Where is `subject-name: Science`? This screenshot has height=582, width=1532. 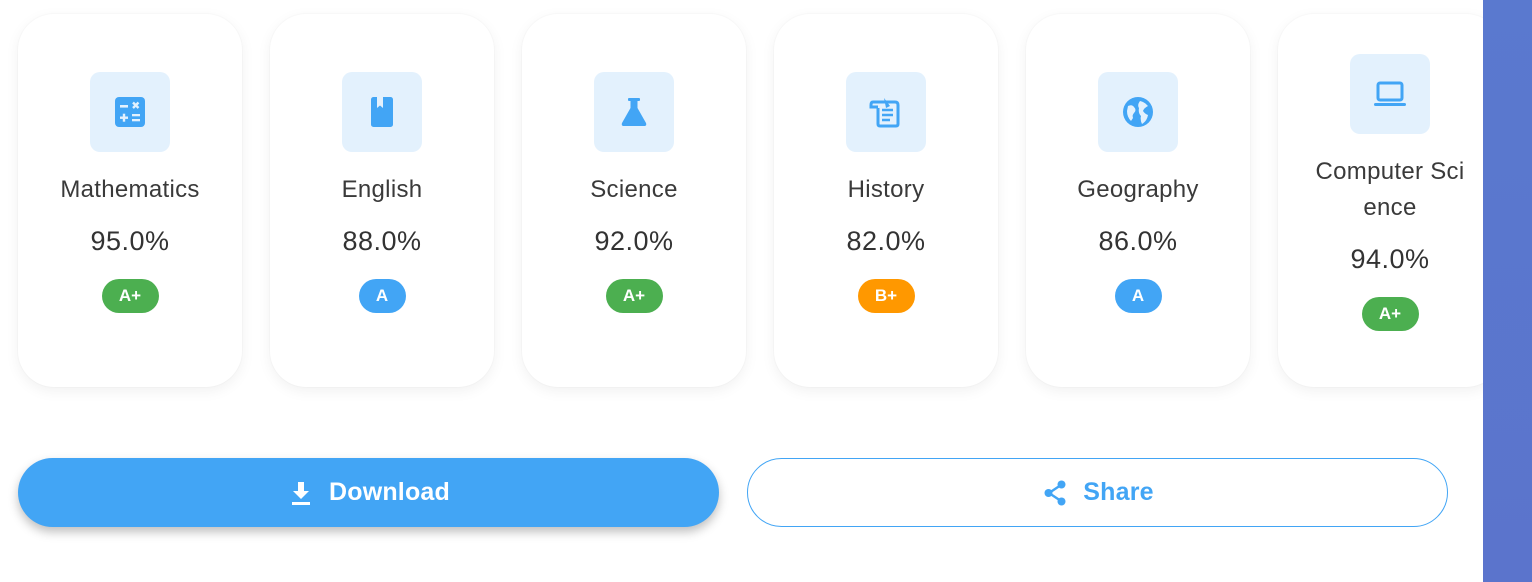
subject-name: Science is located at coordinates (634, 189).